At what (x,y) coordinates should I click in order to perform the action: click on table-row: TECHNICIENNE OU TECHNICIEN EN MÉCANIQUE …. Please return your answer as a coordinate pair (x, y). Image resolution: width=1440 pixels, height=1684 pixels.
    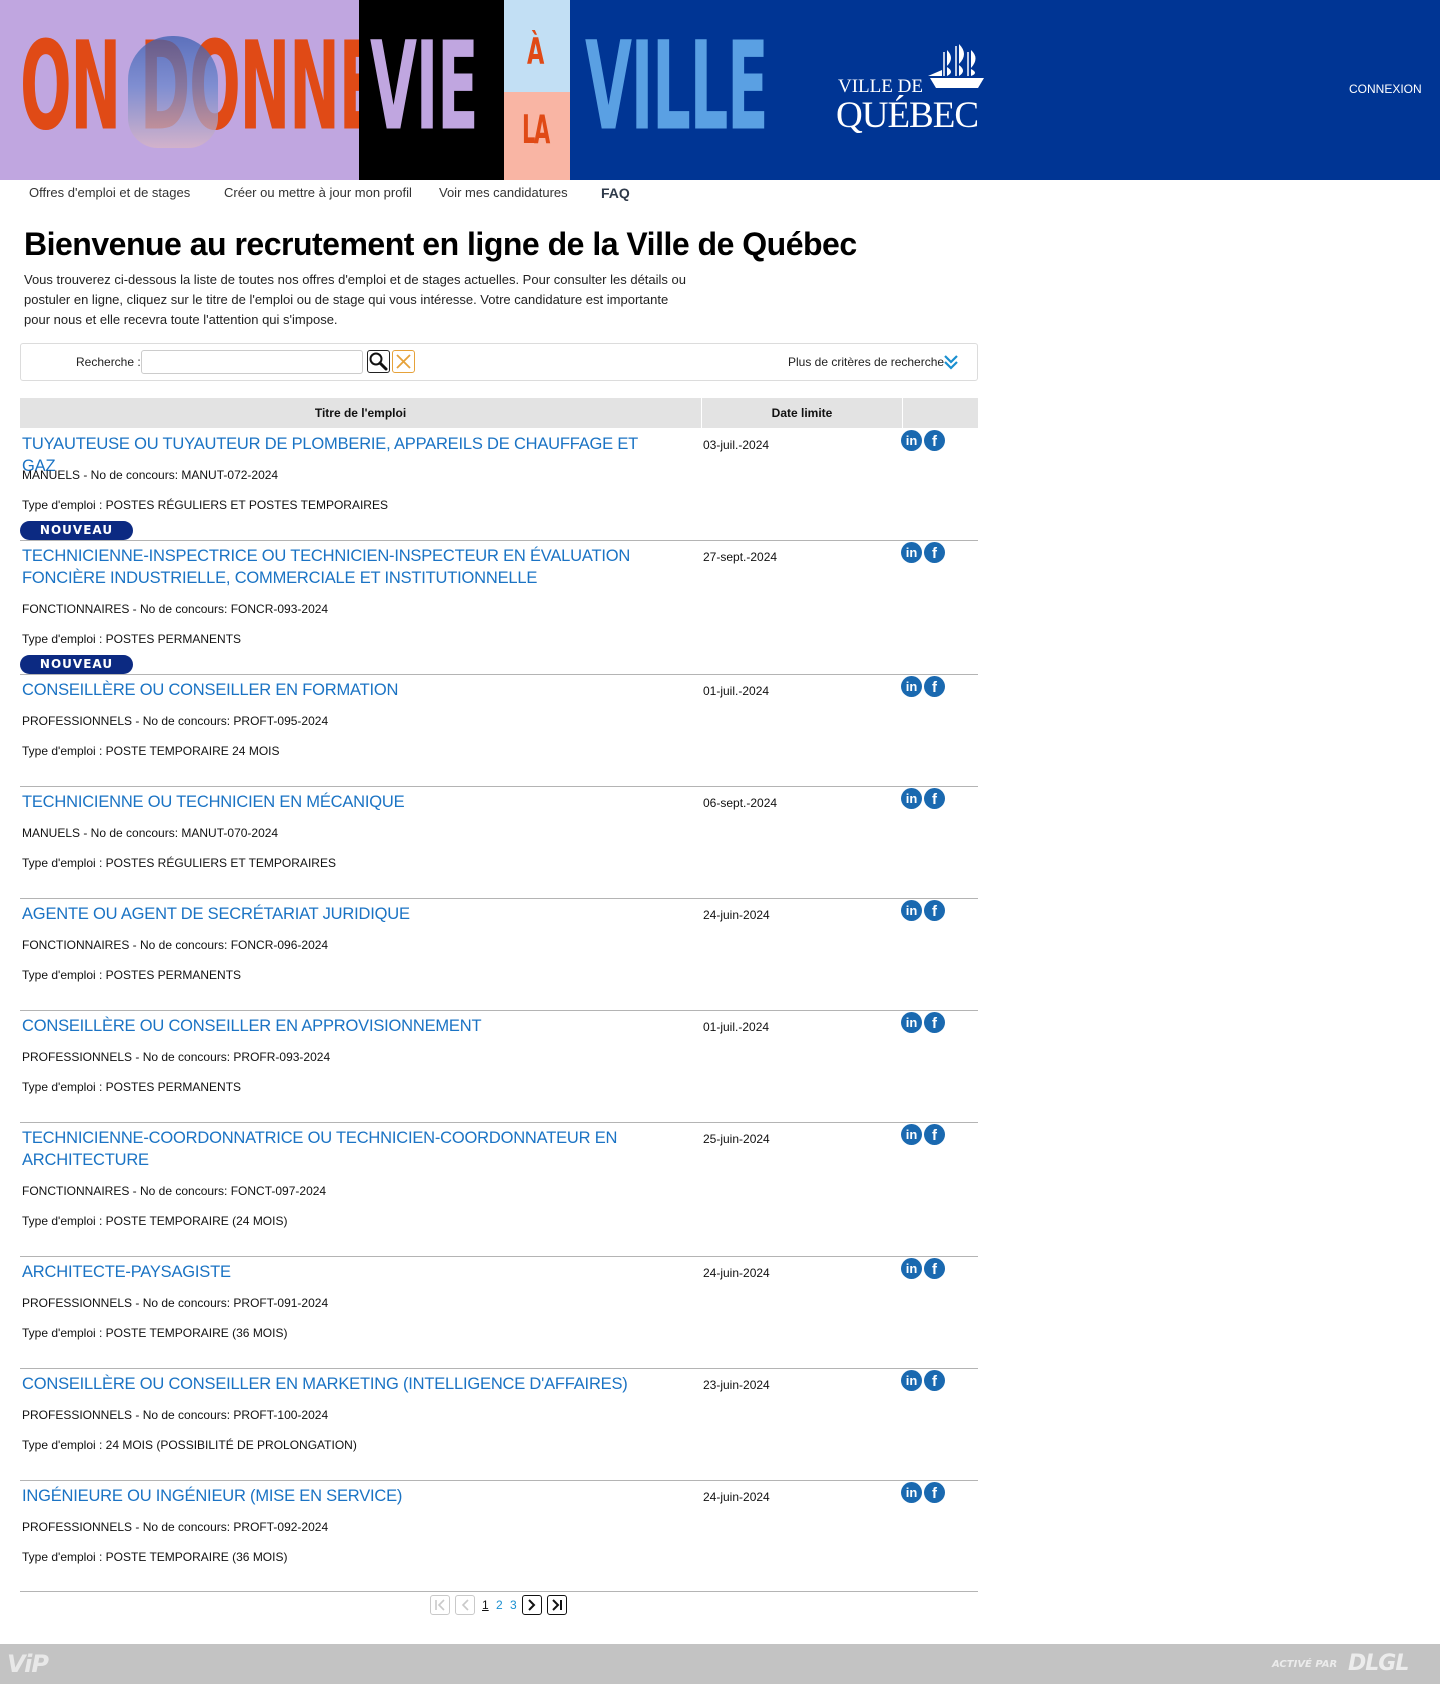
    Looking at the image, I should click on (499, 842).